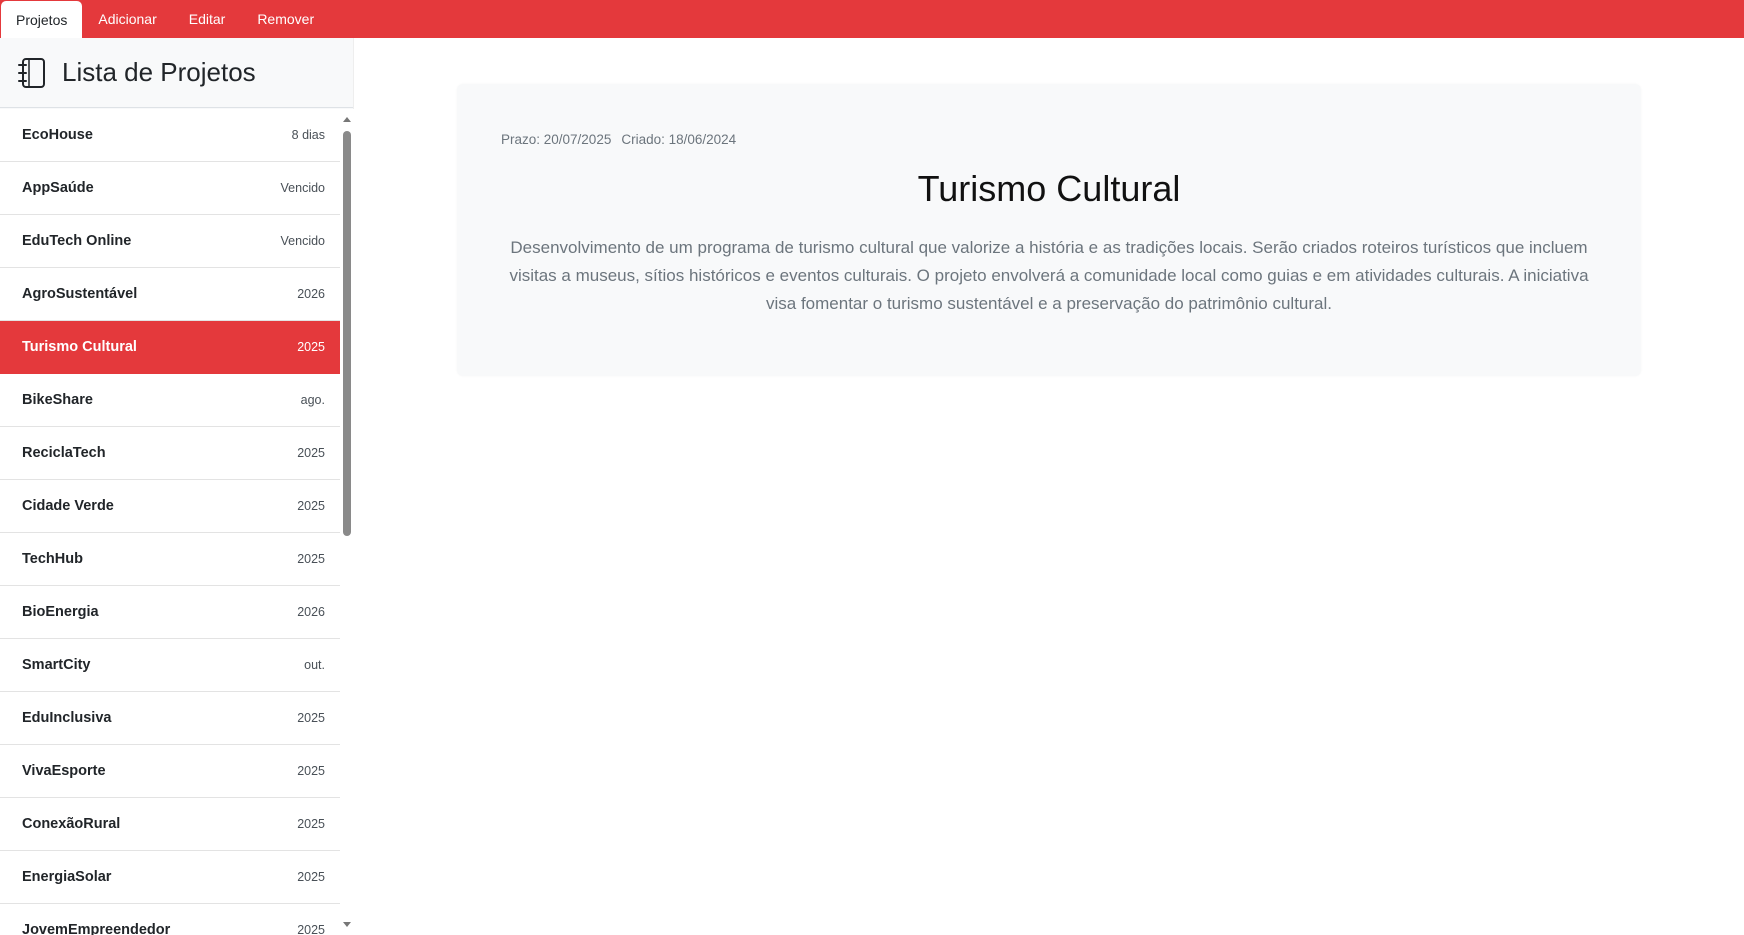 The image size is (1744, 935). What do you see at coordinates (170, 506) in the screenshot?
I see `project-list-item: Cidade Verde 2025` at bounding box center [170, 506].